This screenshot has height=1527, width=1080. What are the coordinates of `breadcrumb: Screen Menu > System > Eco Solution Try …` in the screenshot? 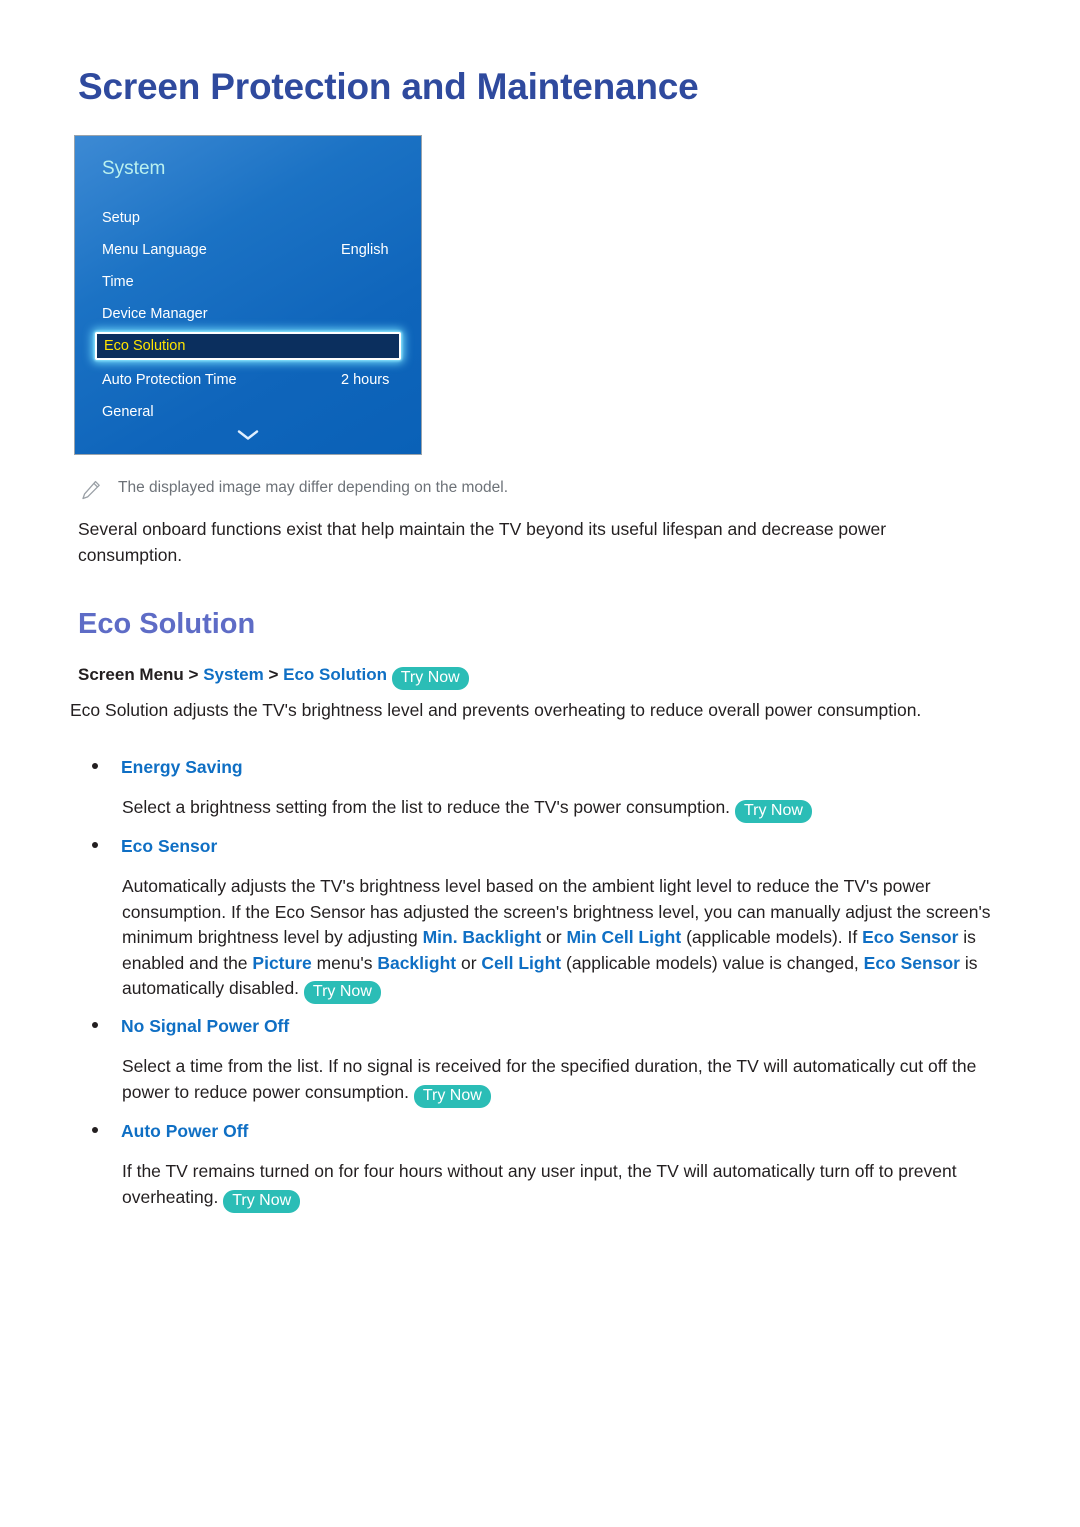 It's located at (273, 676).